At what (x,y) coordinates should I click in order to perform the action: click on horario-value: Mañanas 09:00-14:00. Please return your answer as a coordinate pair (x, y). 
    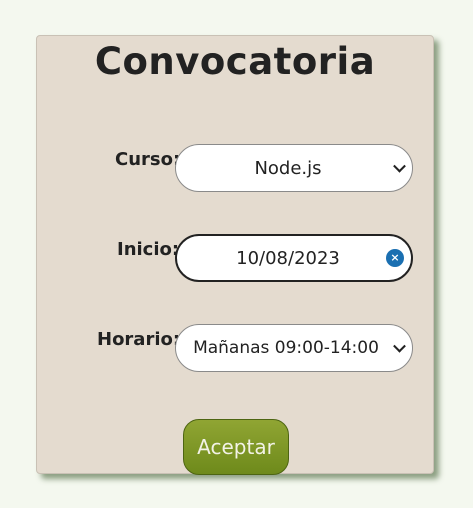
    Looking at the image, I should click on (286, 348).